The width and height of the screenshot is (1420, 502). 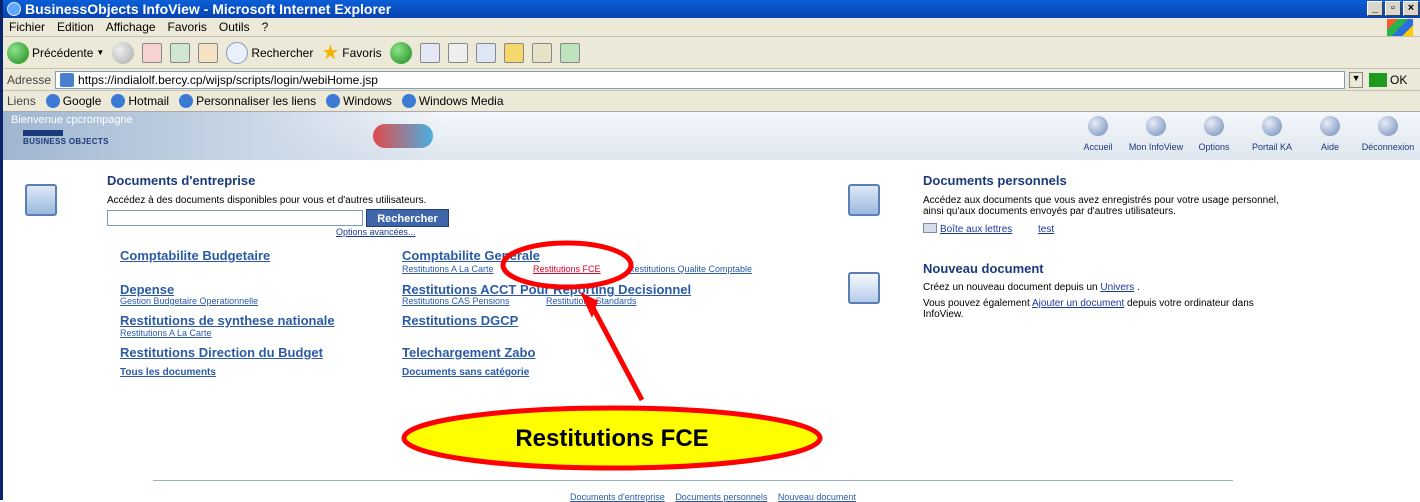 I want to click on home-button, so click(x=208, y=52).